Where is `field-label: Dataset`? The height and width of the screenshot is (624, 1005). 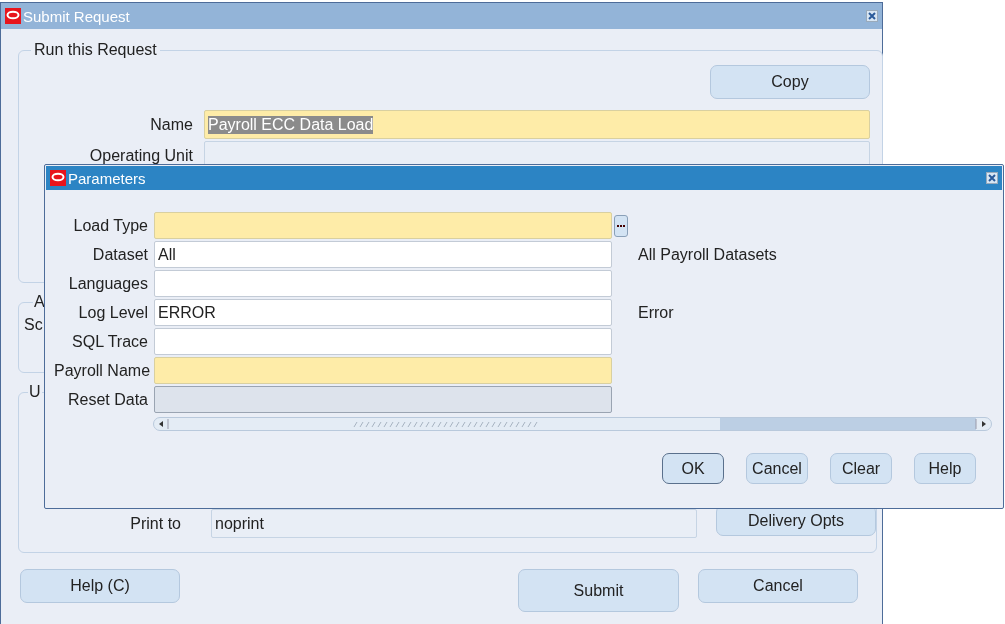 field-label: Dataset is located at coordinates (119, 254).